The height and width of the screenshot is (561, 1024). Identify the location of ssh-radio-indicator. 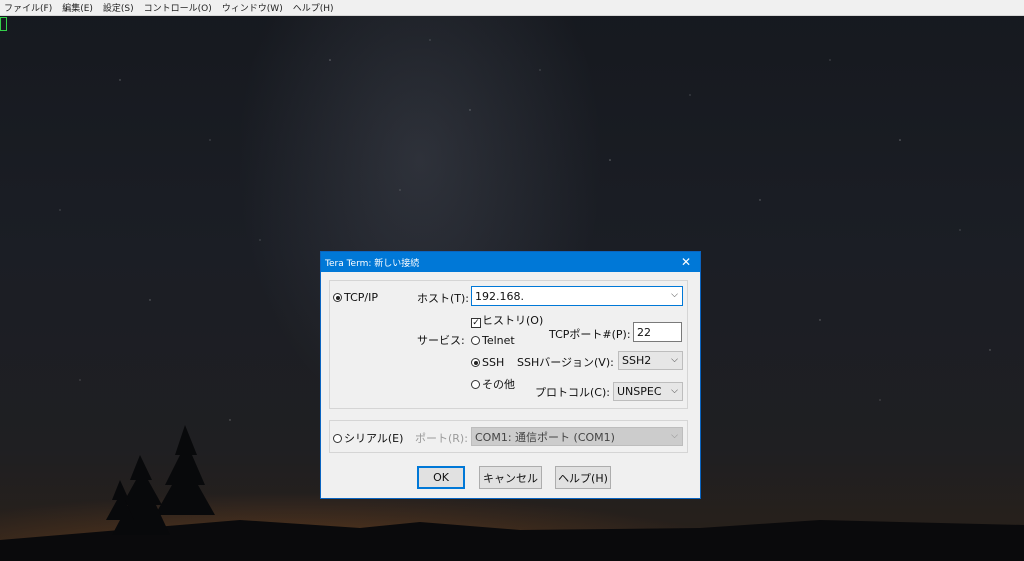
(475, 362).